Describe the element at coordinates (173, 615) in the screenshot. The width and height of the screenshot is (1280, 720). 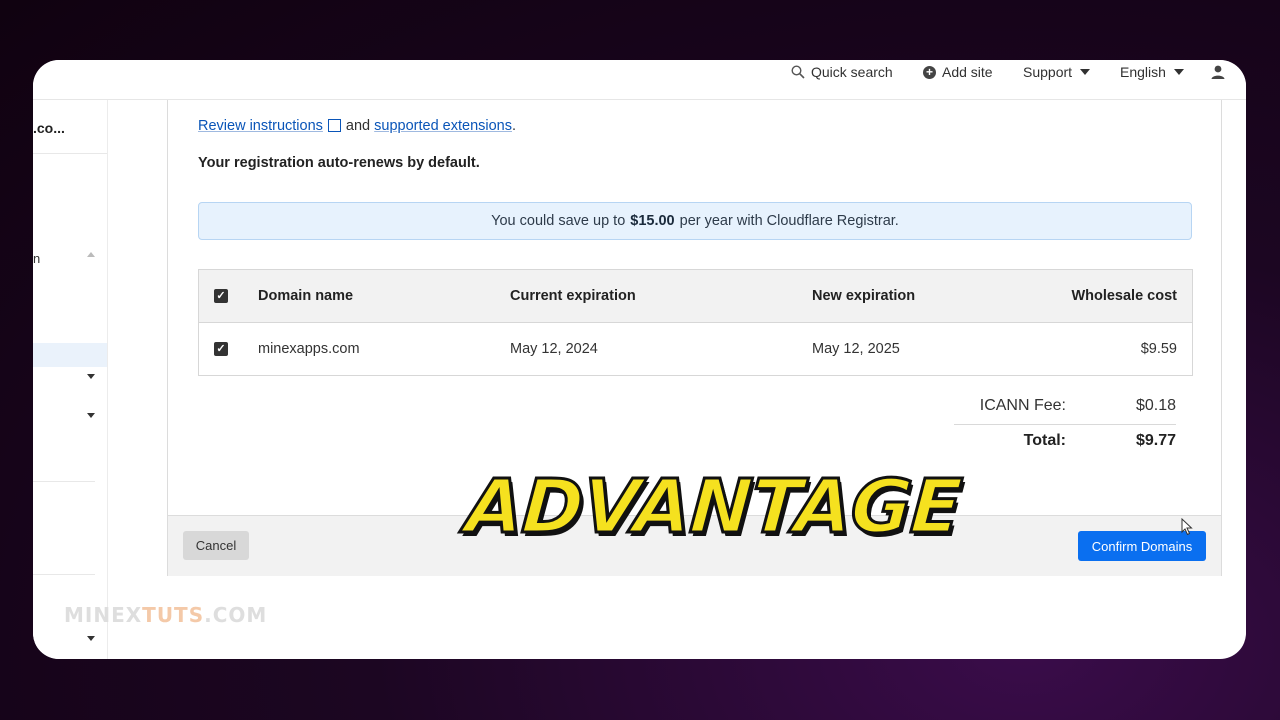
I see `watermark-part: TUTS` at that location.